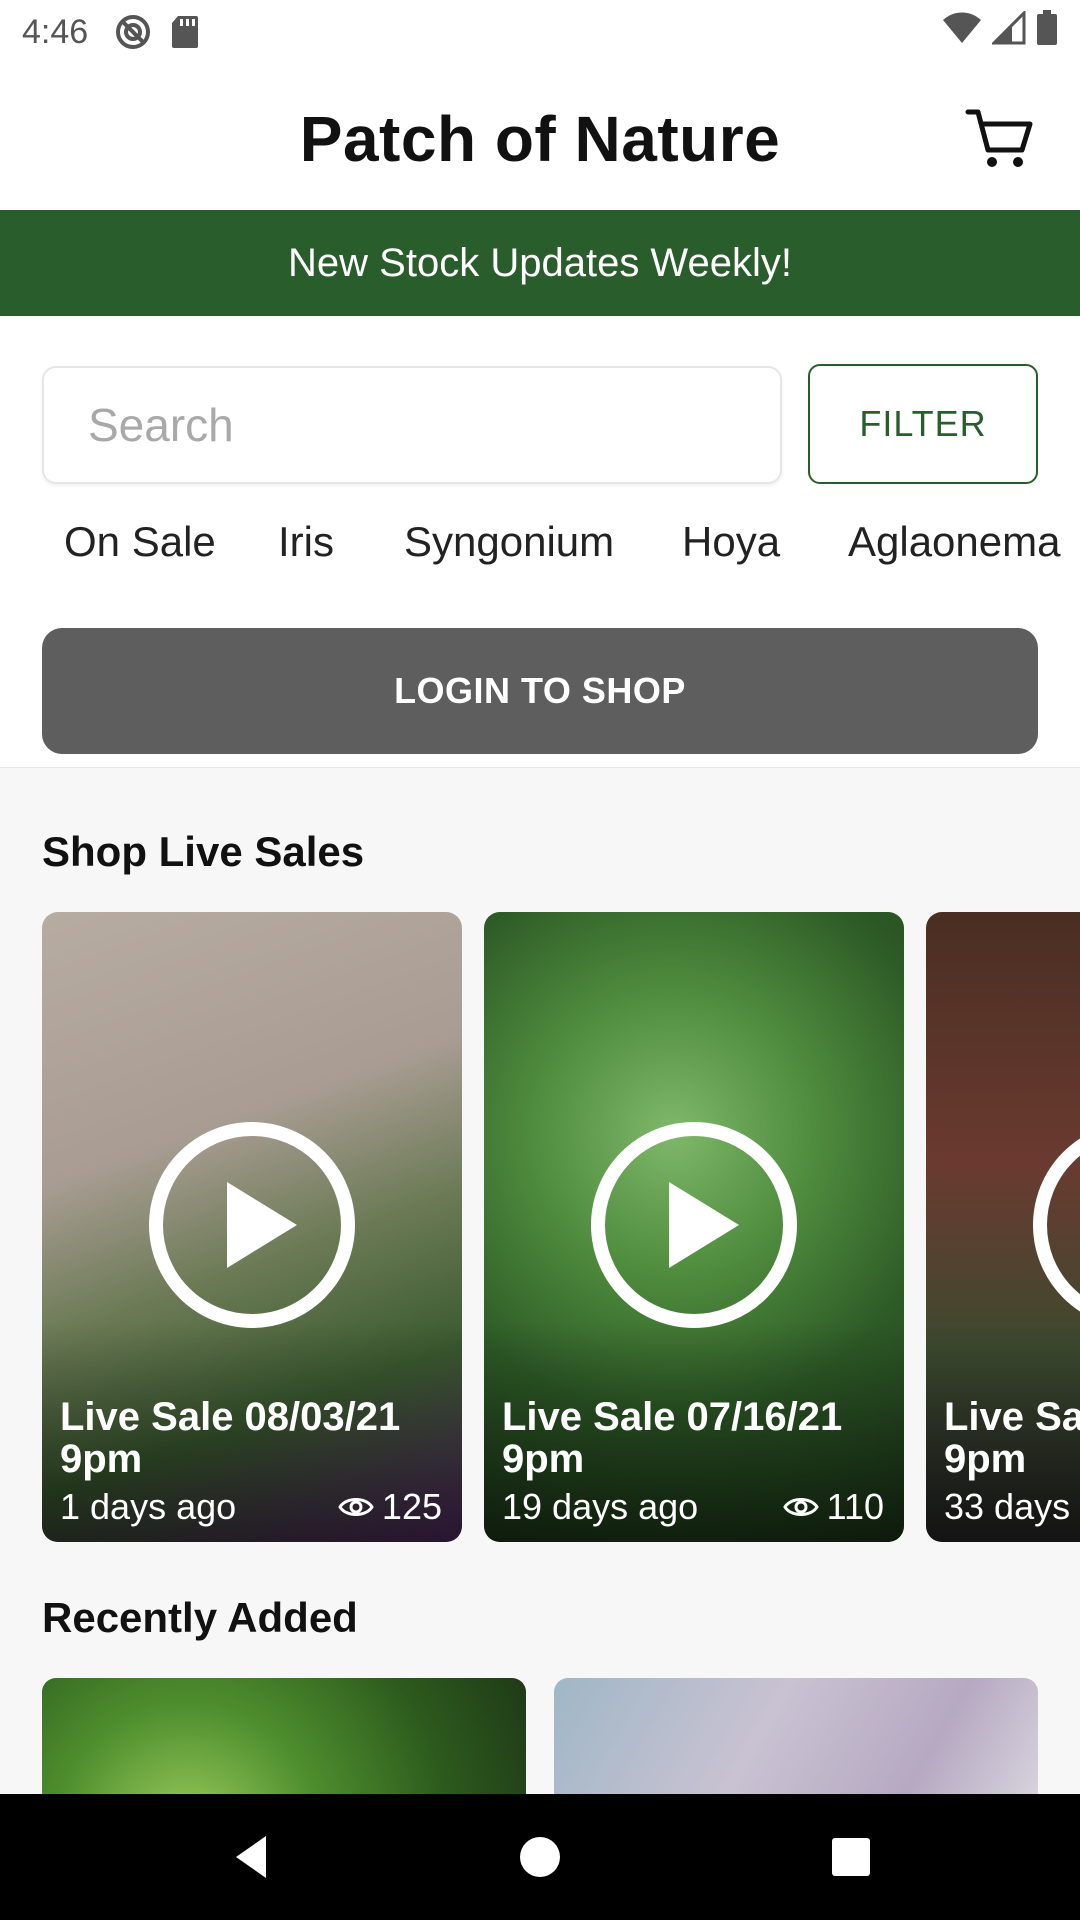 This screenshot has height=1920, width=1080. I want to click on filter-button: FILTER, so click(923, 424).